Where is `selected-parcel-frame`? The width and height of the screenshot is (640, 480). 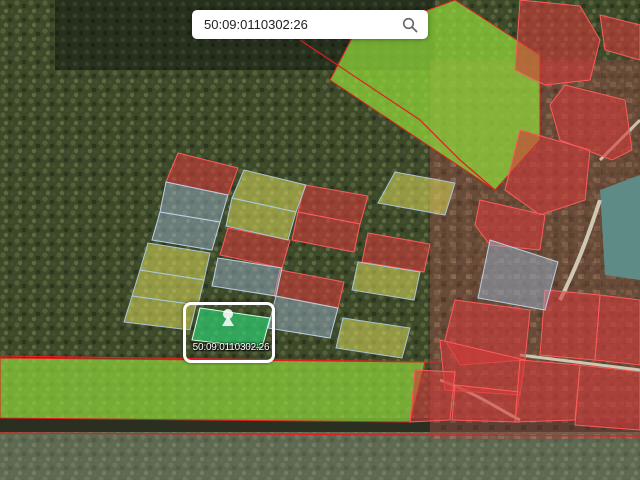 selected-parcel-frame is located at coordinates (229, 332).